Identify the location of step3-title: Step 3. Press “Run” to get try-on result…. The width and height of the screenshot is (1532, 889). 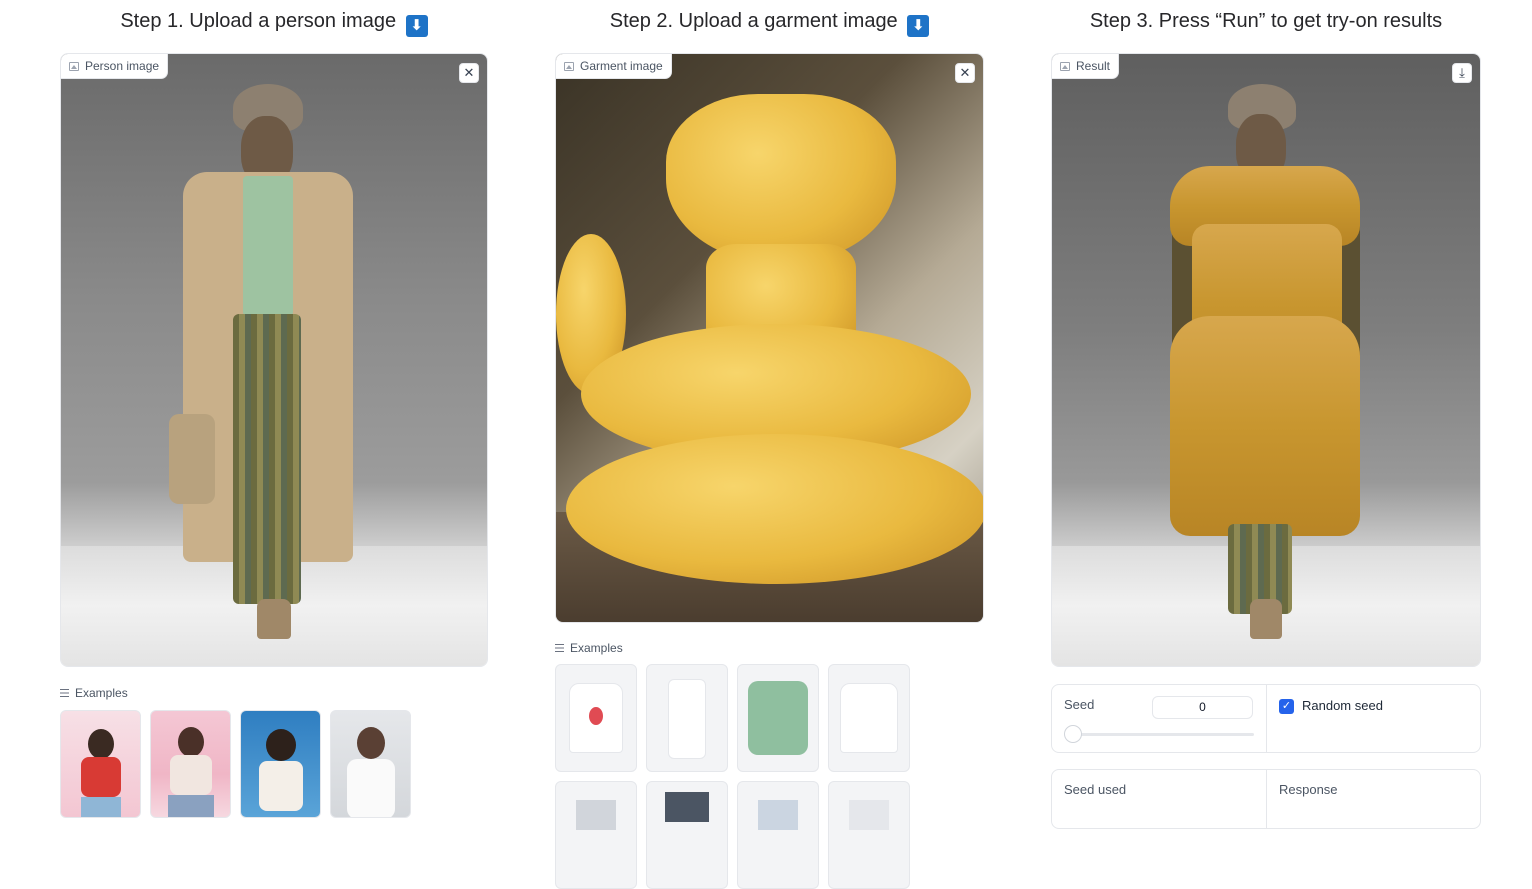
(1266, 21).